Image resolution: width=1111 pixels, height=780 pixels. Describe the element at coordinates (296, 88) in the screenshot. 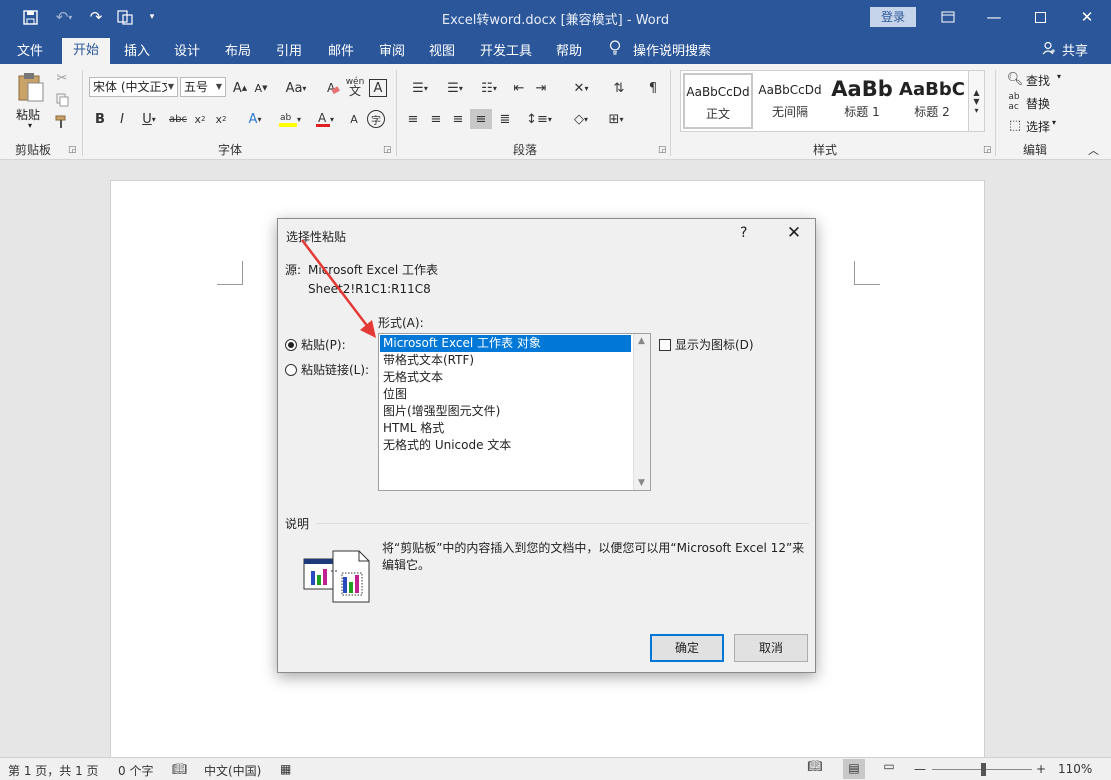

I see `change-case-icon: Aa ▾` at that location.